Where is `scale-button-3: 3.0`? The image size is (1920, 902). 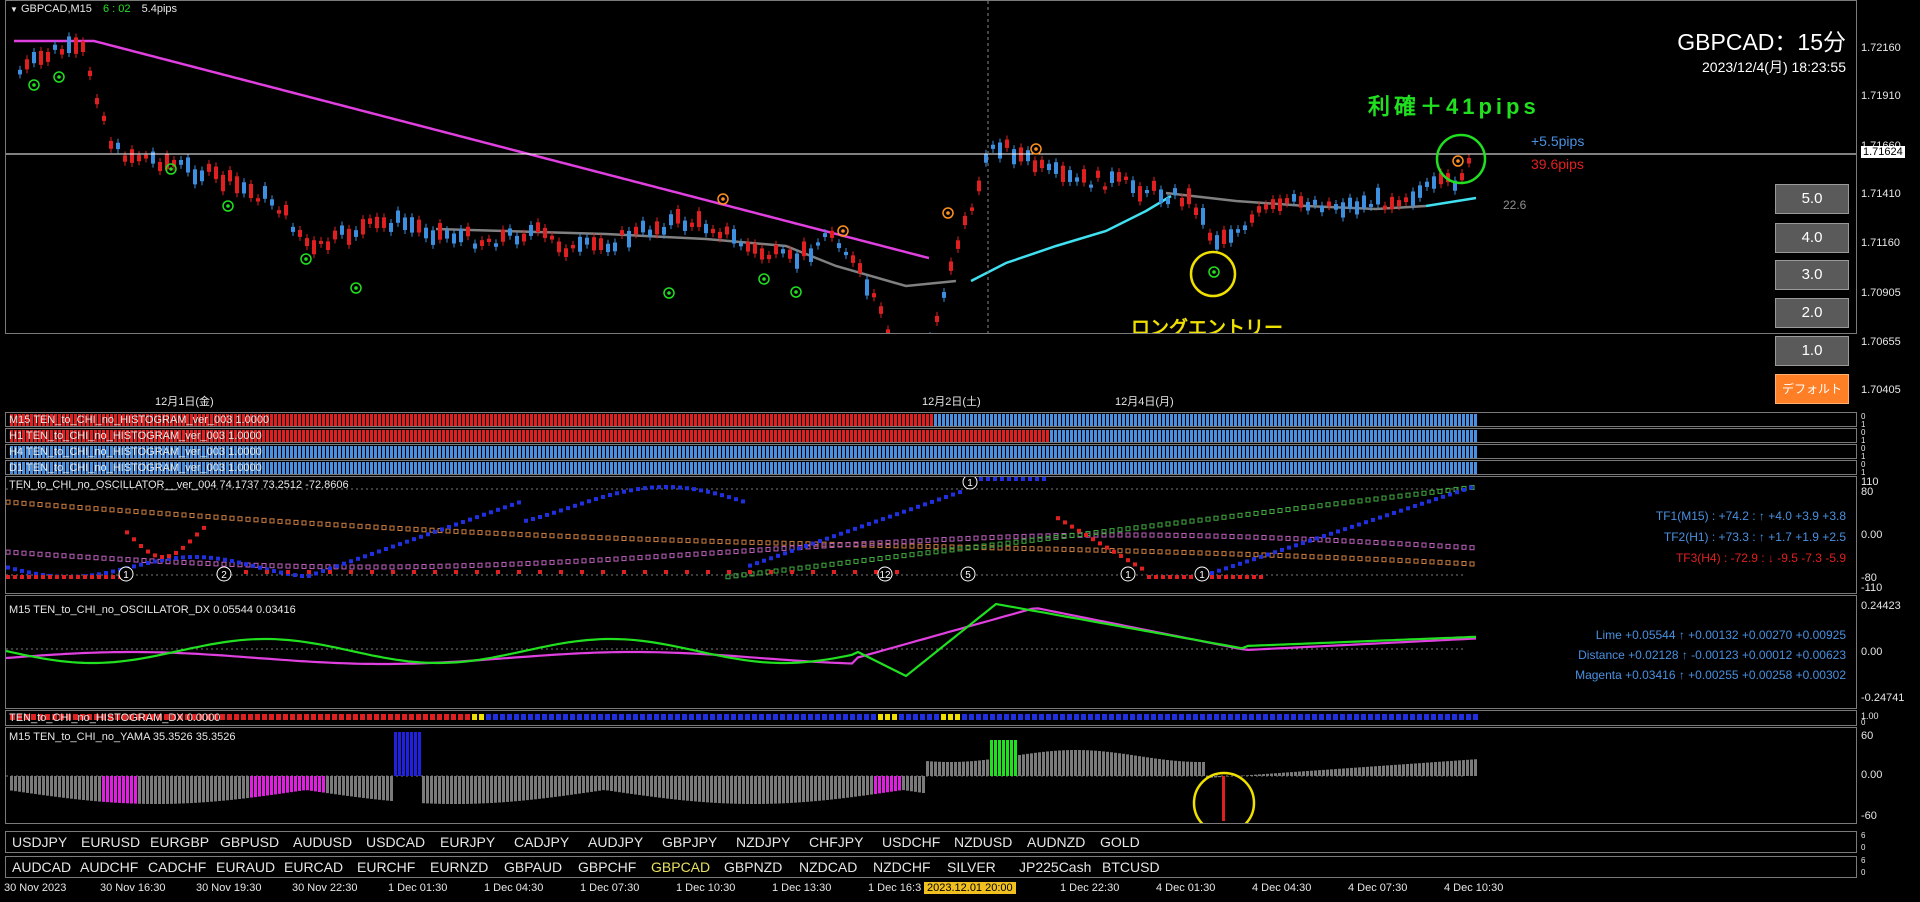 scale-button-3: 3.0 is located at coordinates (1812, 275).